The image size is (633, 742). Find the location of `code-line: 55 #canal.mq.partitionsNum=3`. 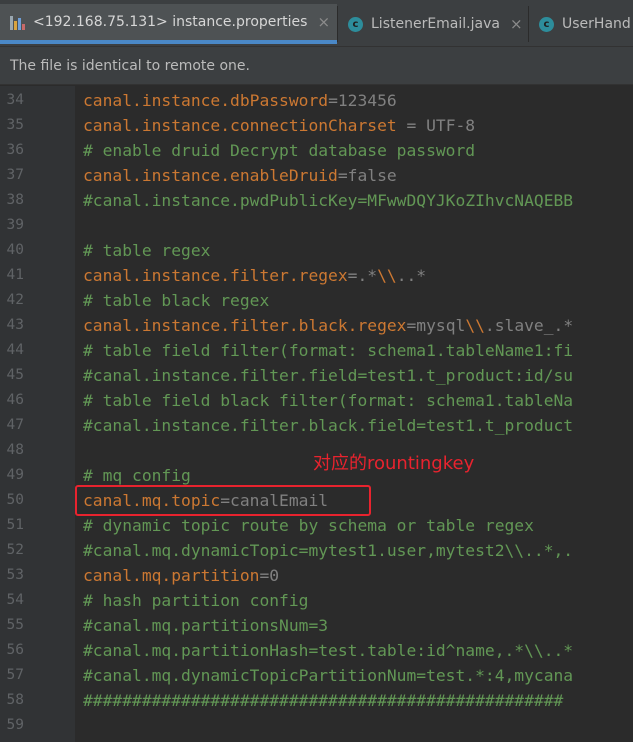

code-line: 55 #canal.mq.partitionsNum=3 is located at coordinates (316, 625).